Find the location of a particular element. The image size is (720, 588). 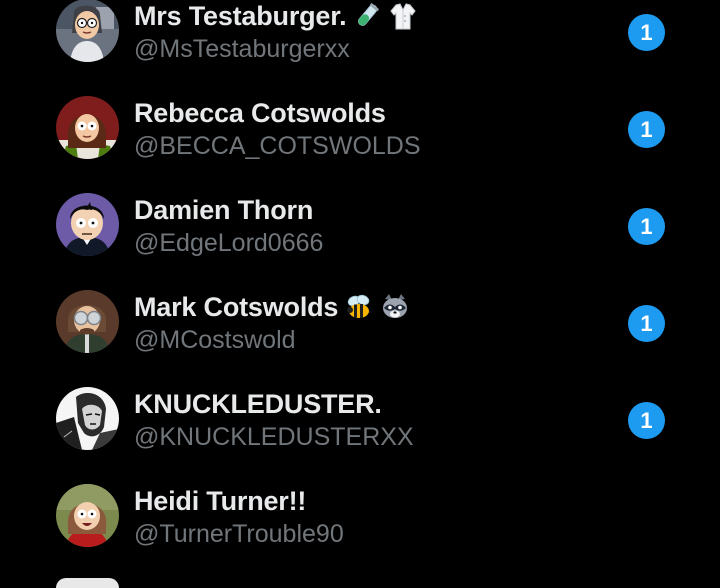

display-name: Rebecca Cotswolds is located at coordinates (260, 112).